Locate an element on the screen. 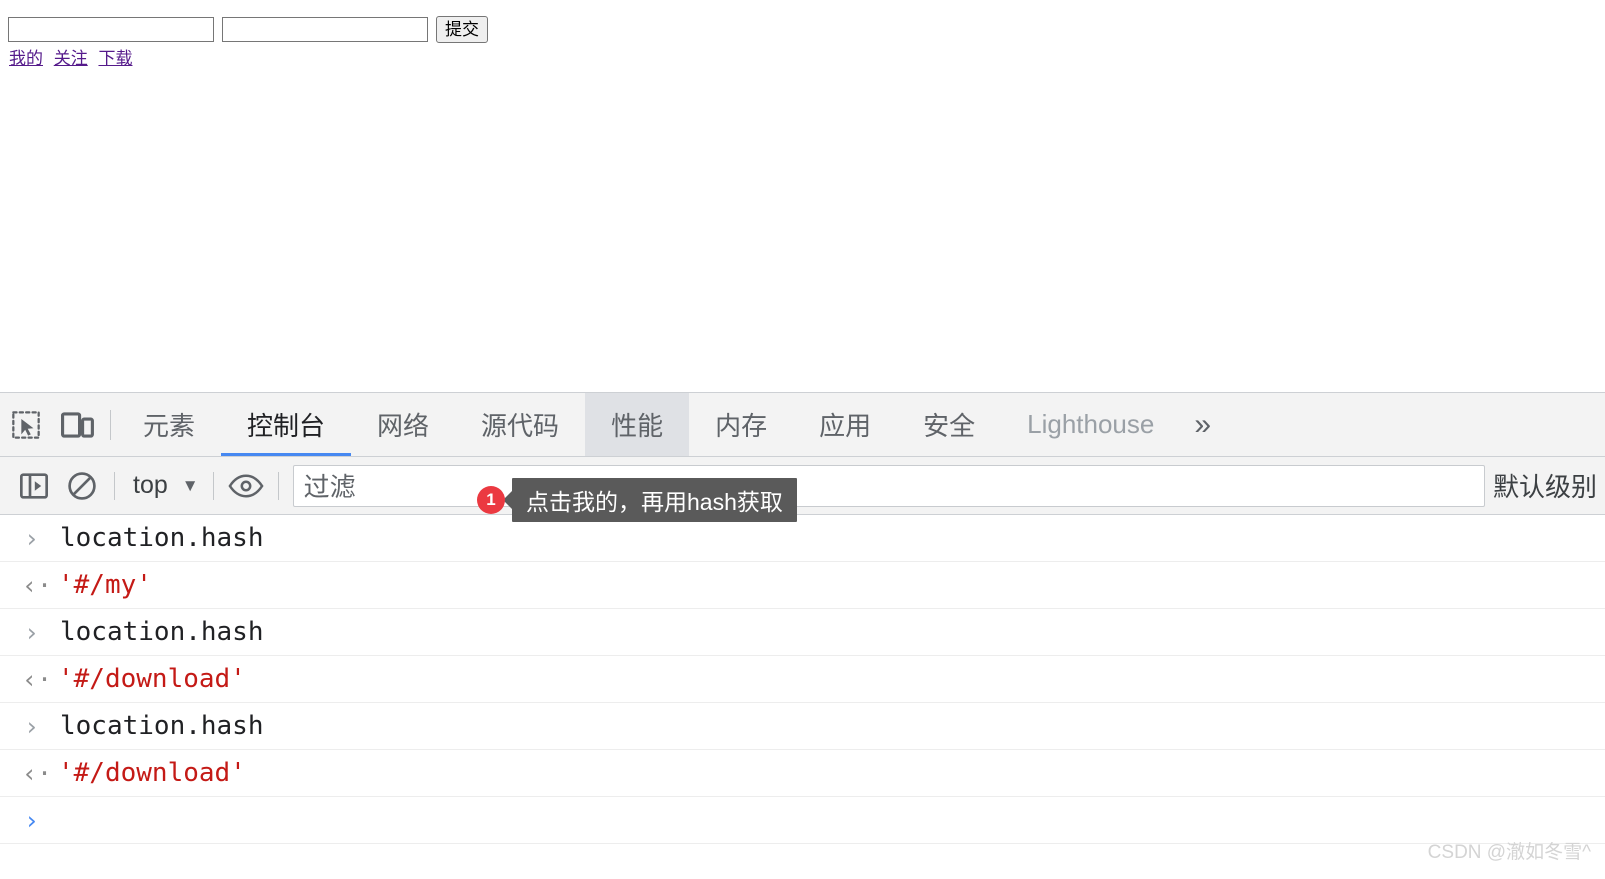  console-result-row: ‹· '#/my' is located at coordinates (802, 585).